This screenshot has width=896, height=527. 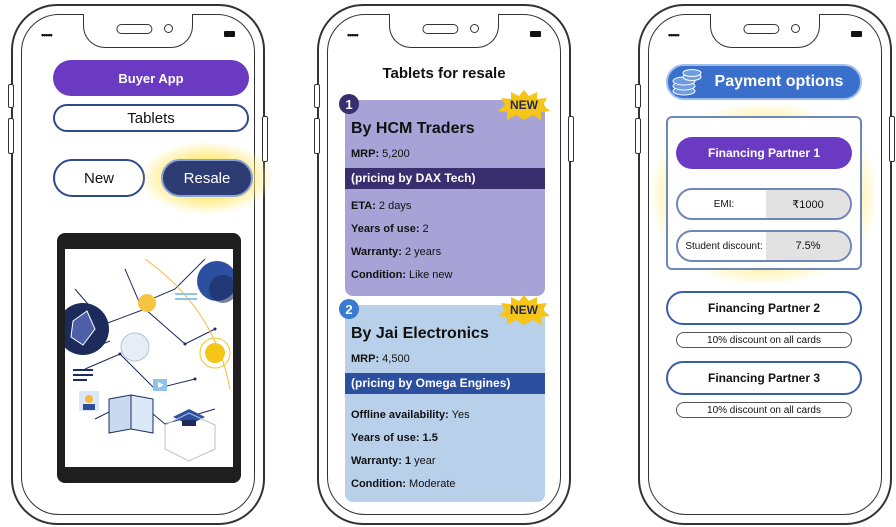 I want to click on detail-value: 2 days, so click(x=395, y=206).